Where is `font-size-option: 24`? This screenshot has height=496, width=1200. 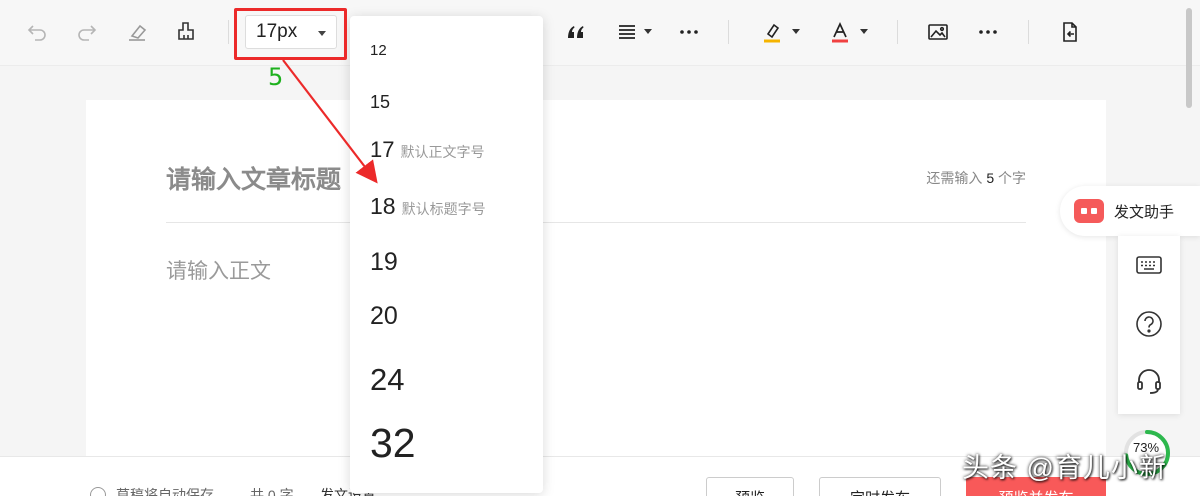
font-size-option: 24 is located at coordinates (387, 380).